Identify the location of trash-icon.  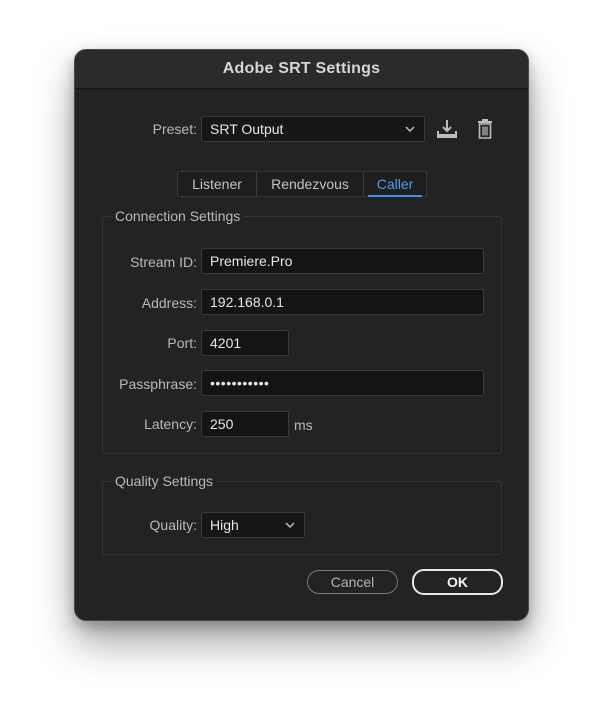
(485, 131).